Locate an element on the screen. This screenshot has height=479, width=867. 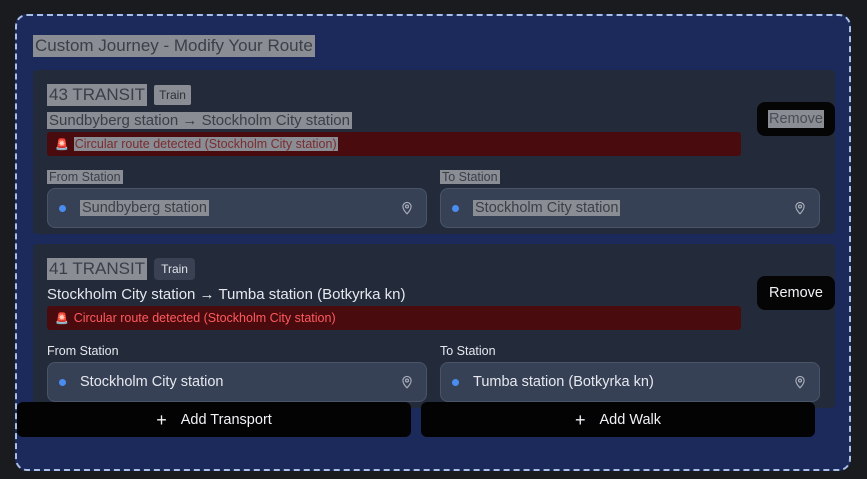
from-station-value: Stockholm City station is located at coordinates (152, 382).